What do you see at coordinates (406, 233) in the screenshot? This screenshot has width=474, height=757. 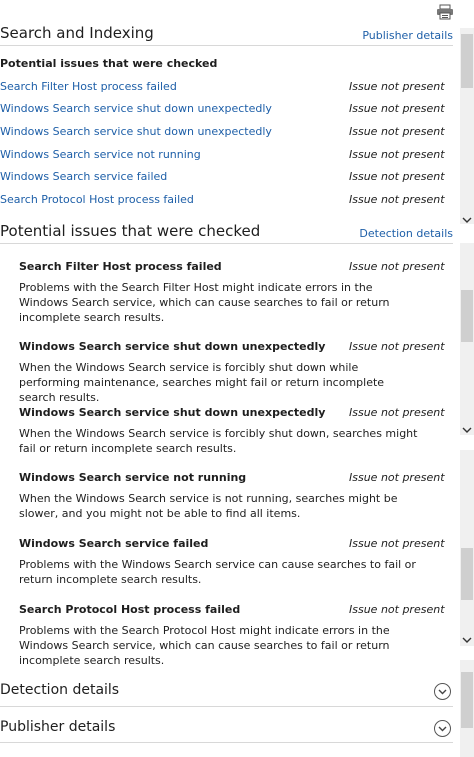 I see `detection-details-link: Detection details` at bounding box center [406, 233].